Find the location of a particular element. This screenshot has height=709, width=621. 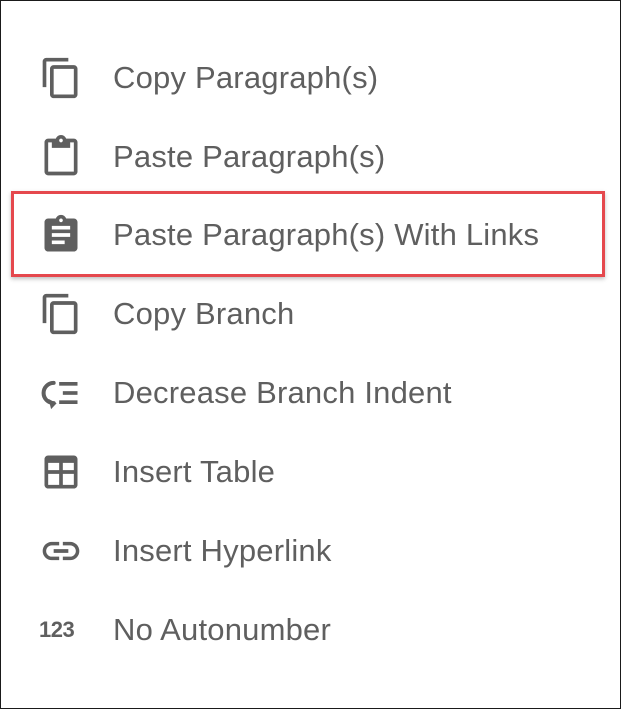

link-icon is located at coordinates (61, 551).